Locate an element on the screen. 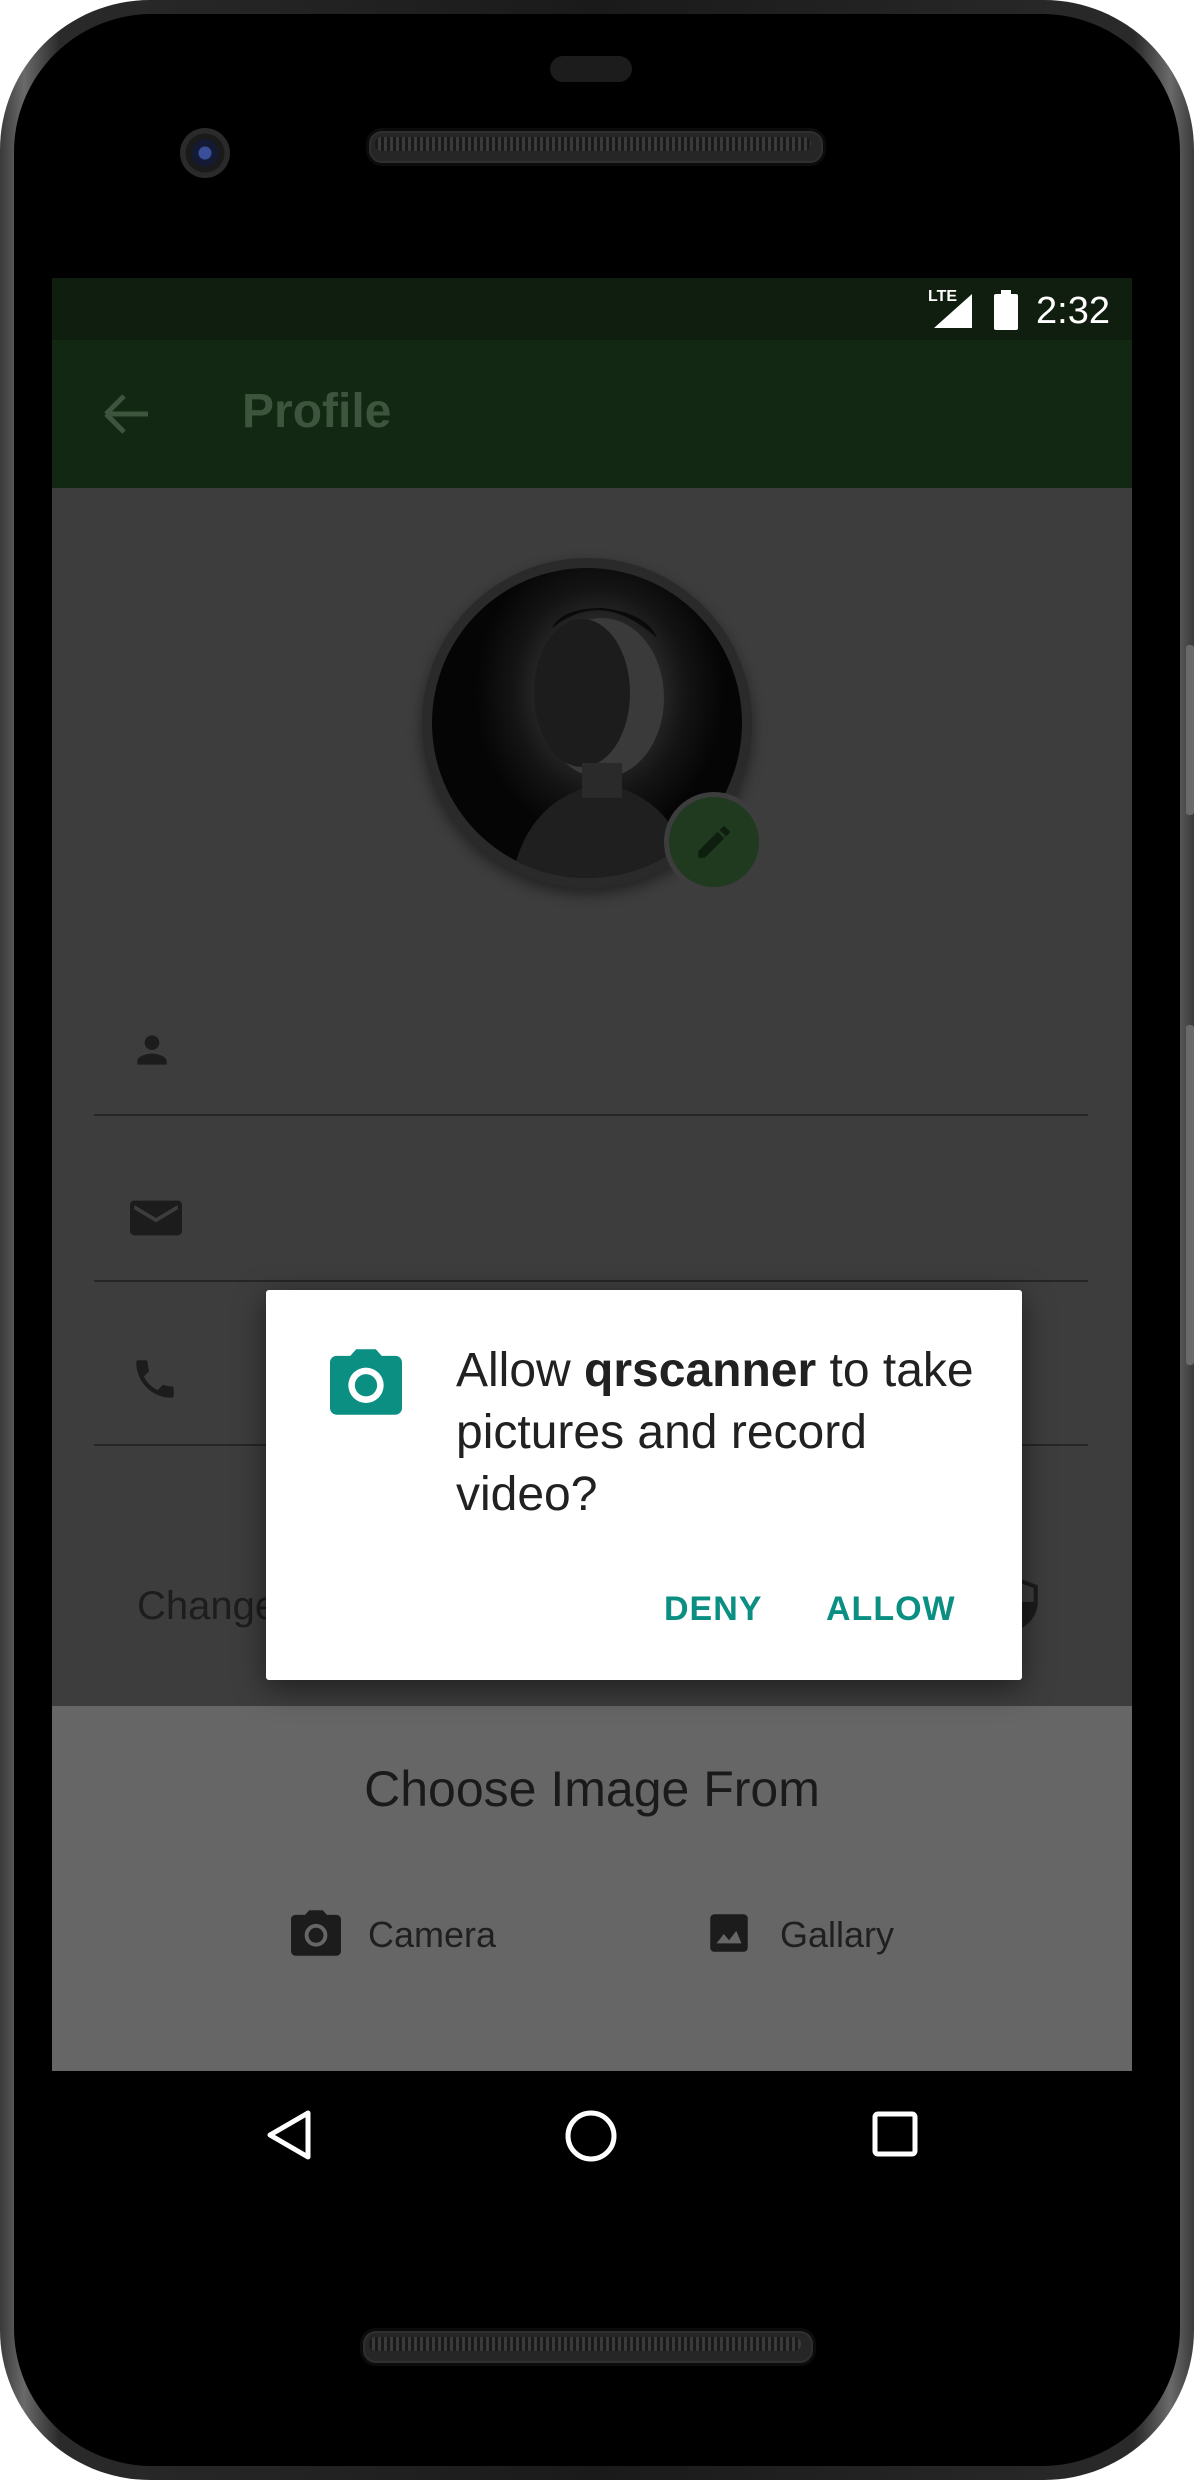  nav-home-icon is located at coordinates (591, 2136).